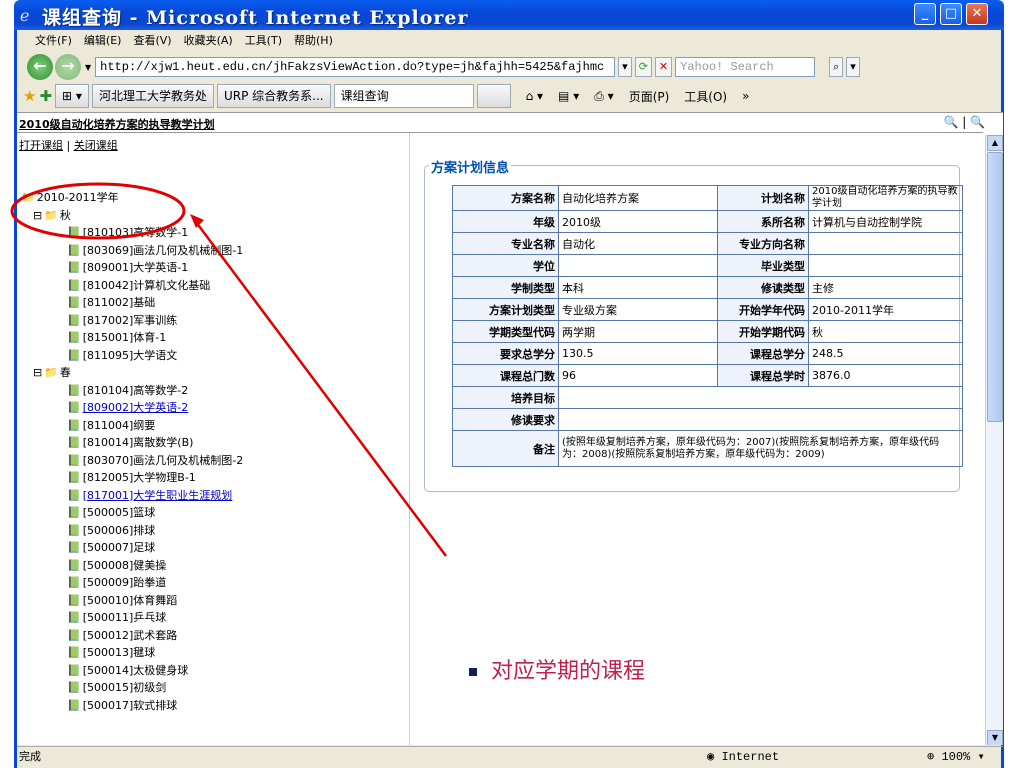 The width and height of the screenshot is (1024, 768). What do you see at coordinates (403, 96) in the screenshot?
I see `tab-course-group: 课组查询` at bounding box center [403, 96].